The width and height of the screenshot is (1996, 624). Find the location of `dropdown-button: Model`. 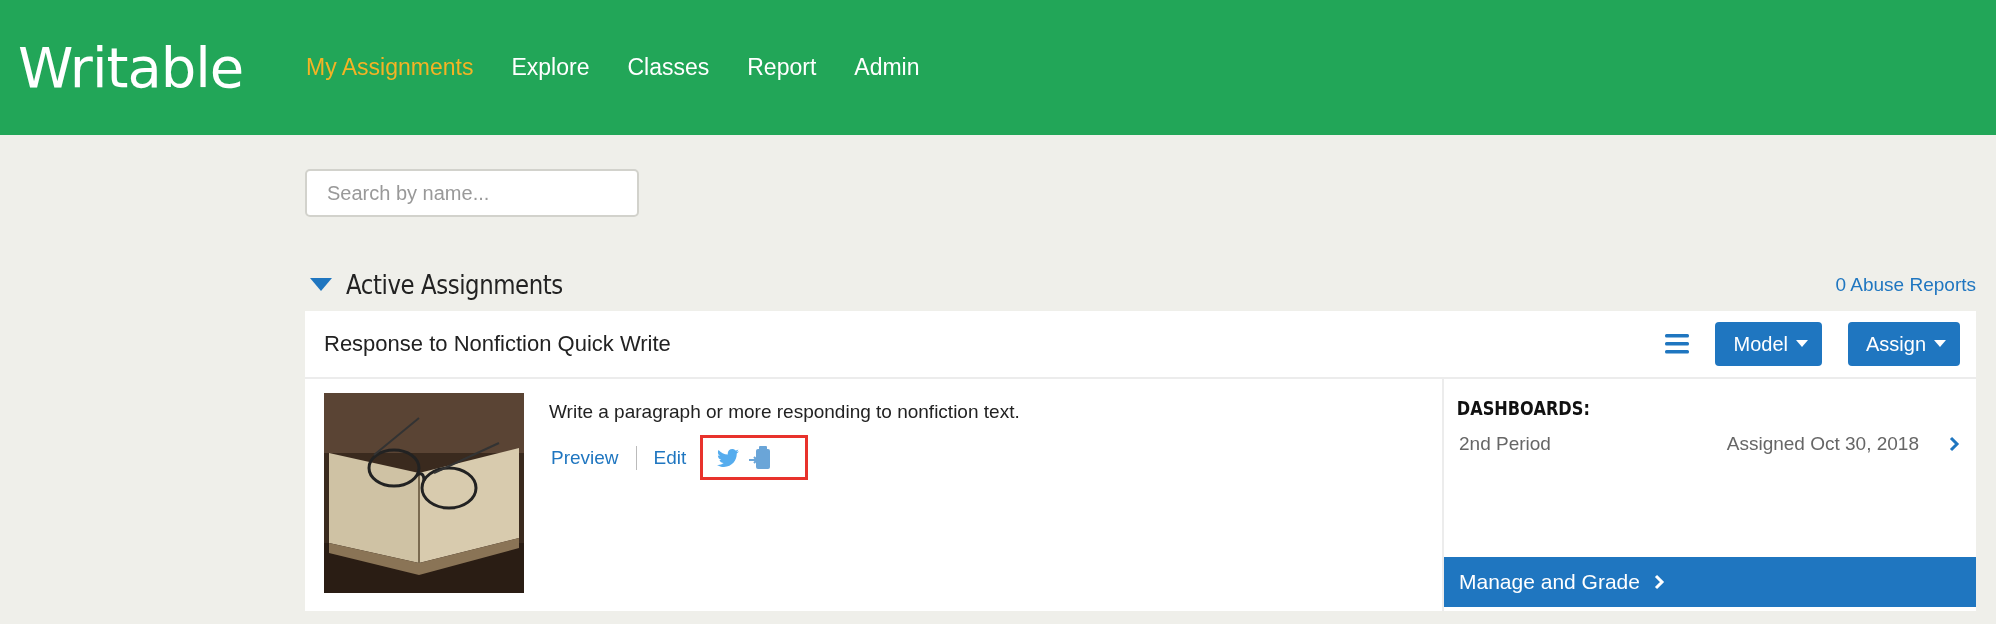

dropdown-button: Model is located at coordinates (1768, 344).